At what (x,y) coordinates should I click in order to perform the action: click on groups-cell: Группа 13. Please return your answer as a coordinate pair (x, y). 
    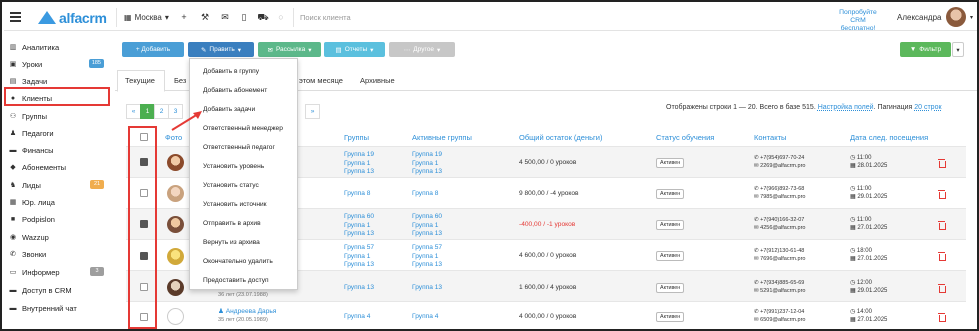
    Looking at the image, I should click on (359, 288).